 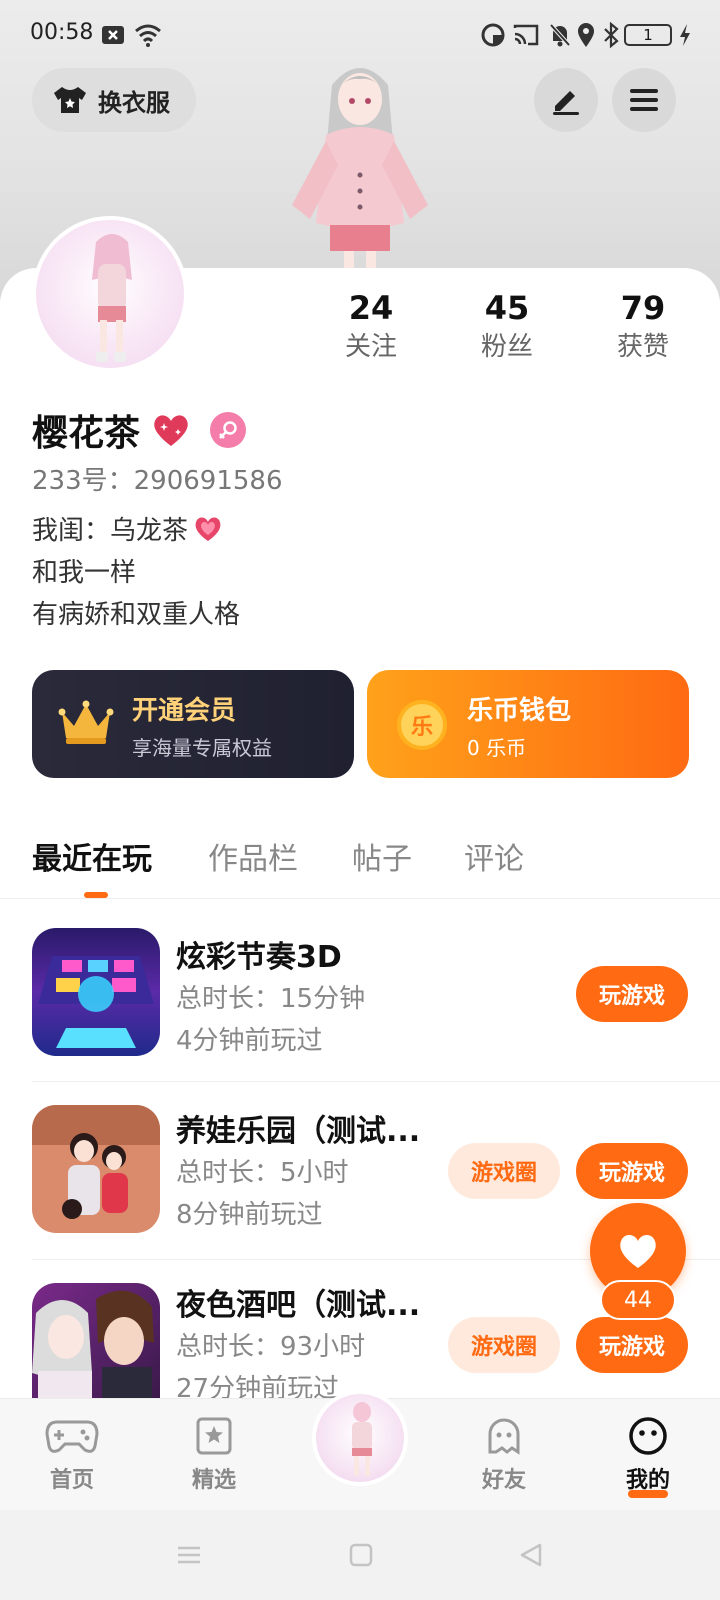 I want to click on tshirt-icon, so click(x=70, y=100).